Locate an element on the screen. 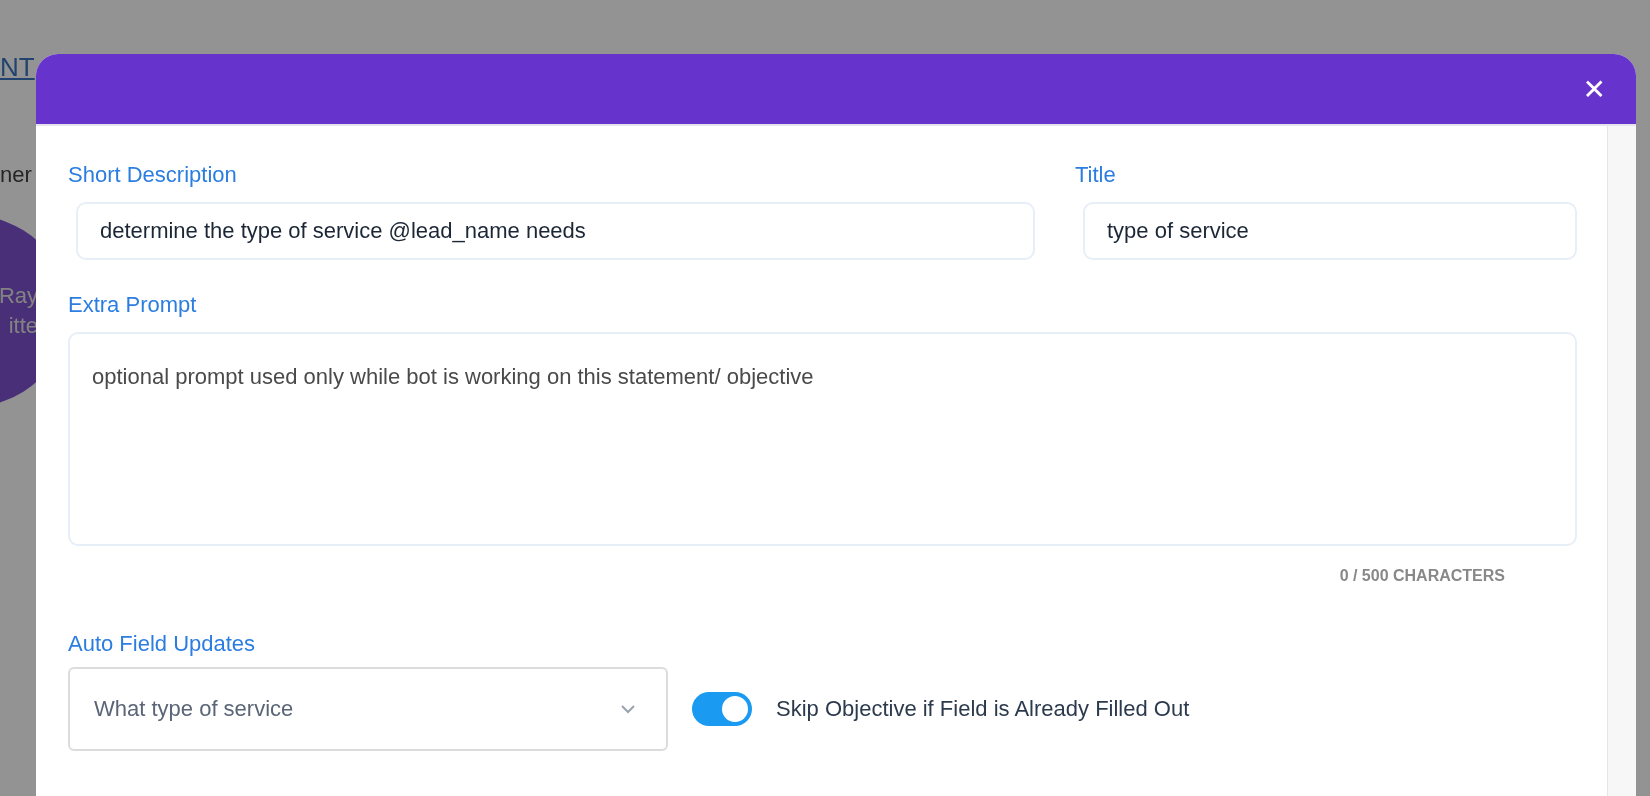  field-label: Title is located at coordinates (1095, 175).